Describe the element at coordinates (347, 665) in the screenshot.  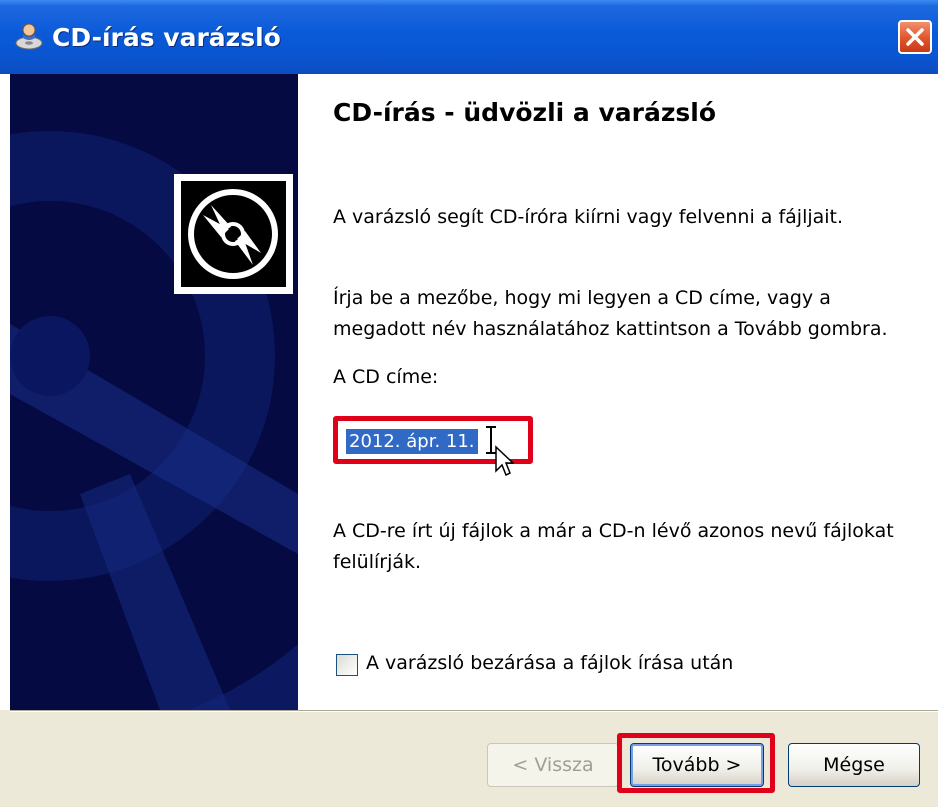
I see `close-after-writing-checkbox` at that location.